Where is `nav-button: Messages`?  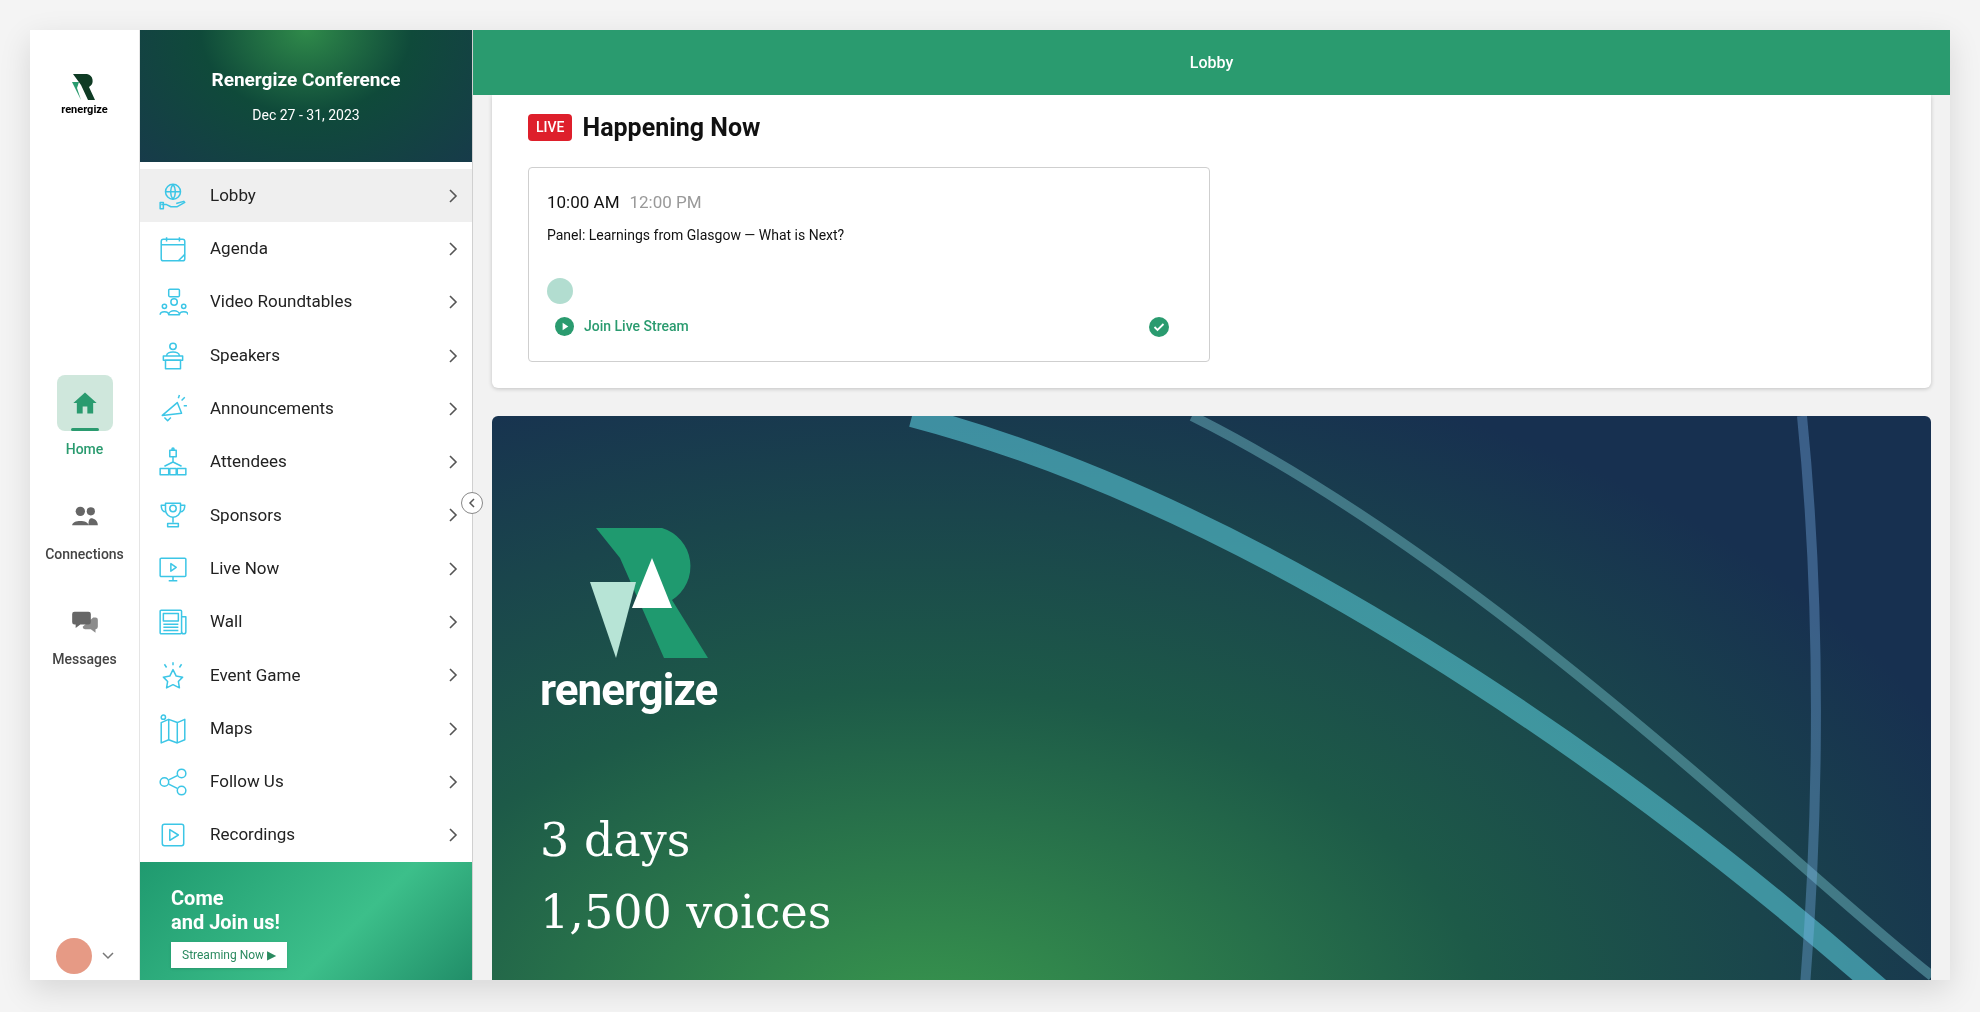
nav-button: Messages is located at coordinates (84, 635).